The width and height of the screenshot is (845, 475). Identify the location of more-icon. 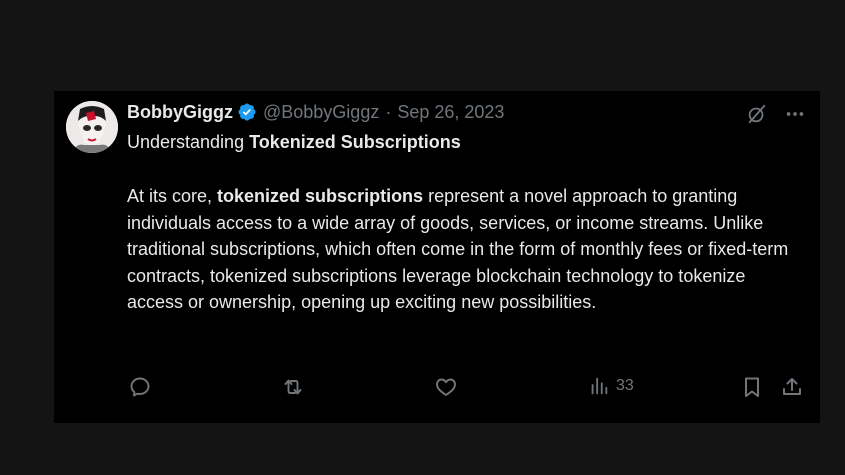
(795, 114).